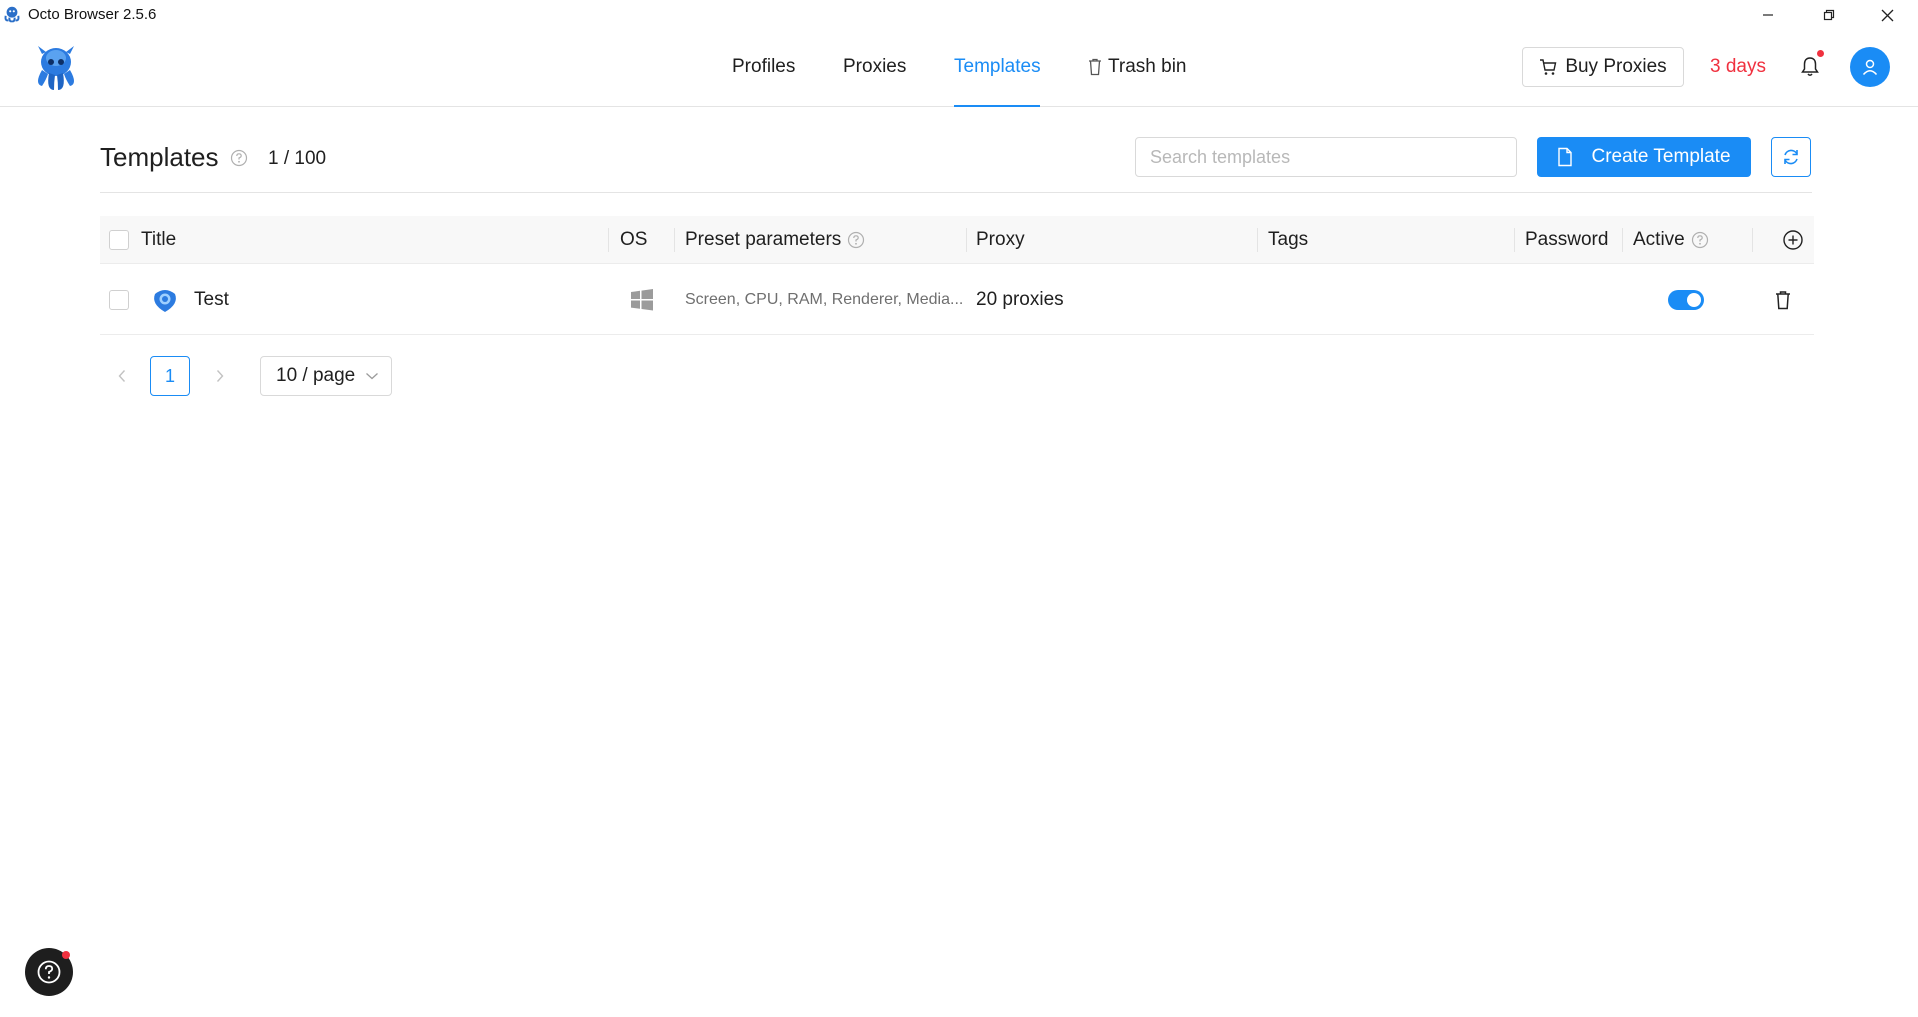 The image size is (1918, 1017). What do you see at coordinates (1326, 157) in the screenshot?
I see `search-templates-input` at bounding box center [1326, 157].